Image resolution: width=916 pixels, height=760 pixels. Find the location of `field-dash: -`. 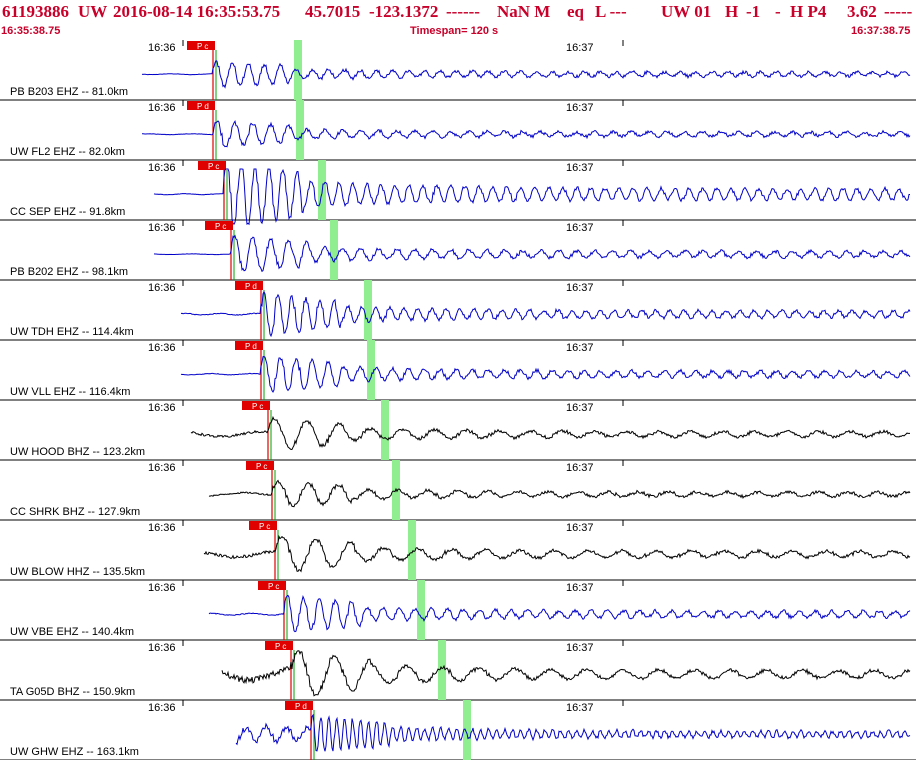

field-dash: - is located at coordinates (778, 11).